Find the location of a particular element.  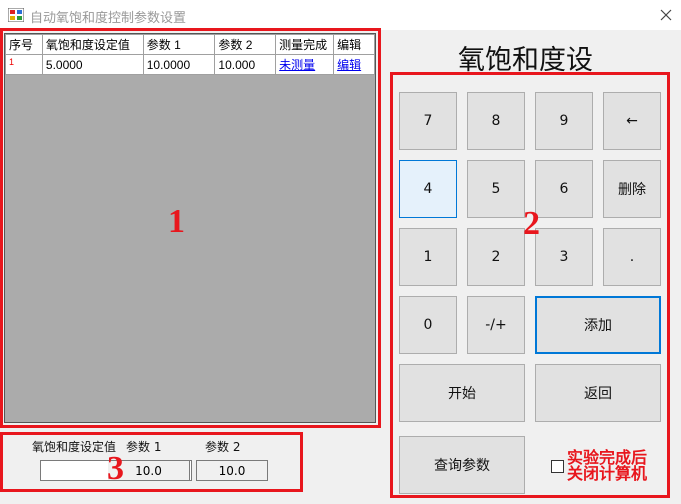

annotation-label-3: 3 is located at coordinates (115, 468).